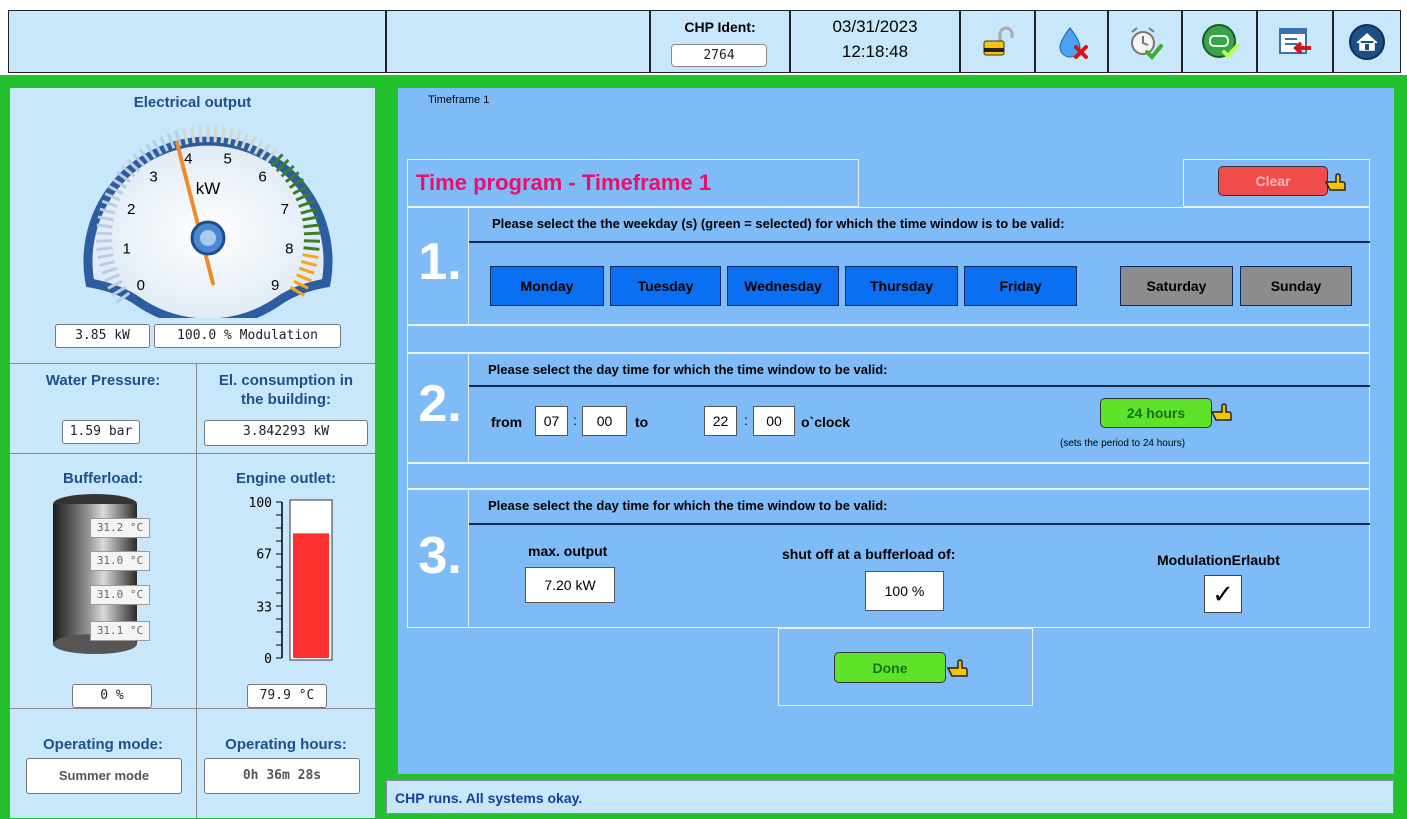 The image size is (1407, 819). Describe the element at coordinates (1123, 443) in the screenshot. I see `24-hours-note: (sets the period to 24 hours)` at that location.